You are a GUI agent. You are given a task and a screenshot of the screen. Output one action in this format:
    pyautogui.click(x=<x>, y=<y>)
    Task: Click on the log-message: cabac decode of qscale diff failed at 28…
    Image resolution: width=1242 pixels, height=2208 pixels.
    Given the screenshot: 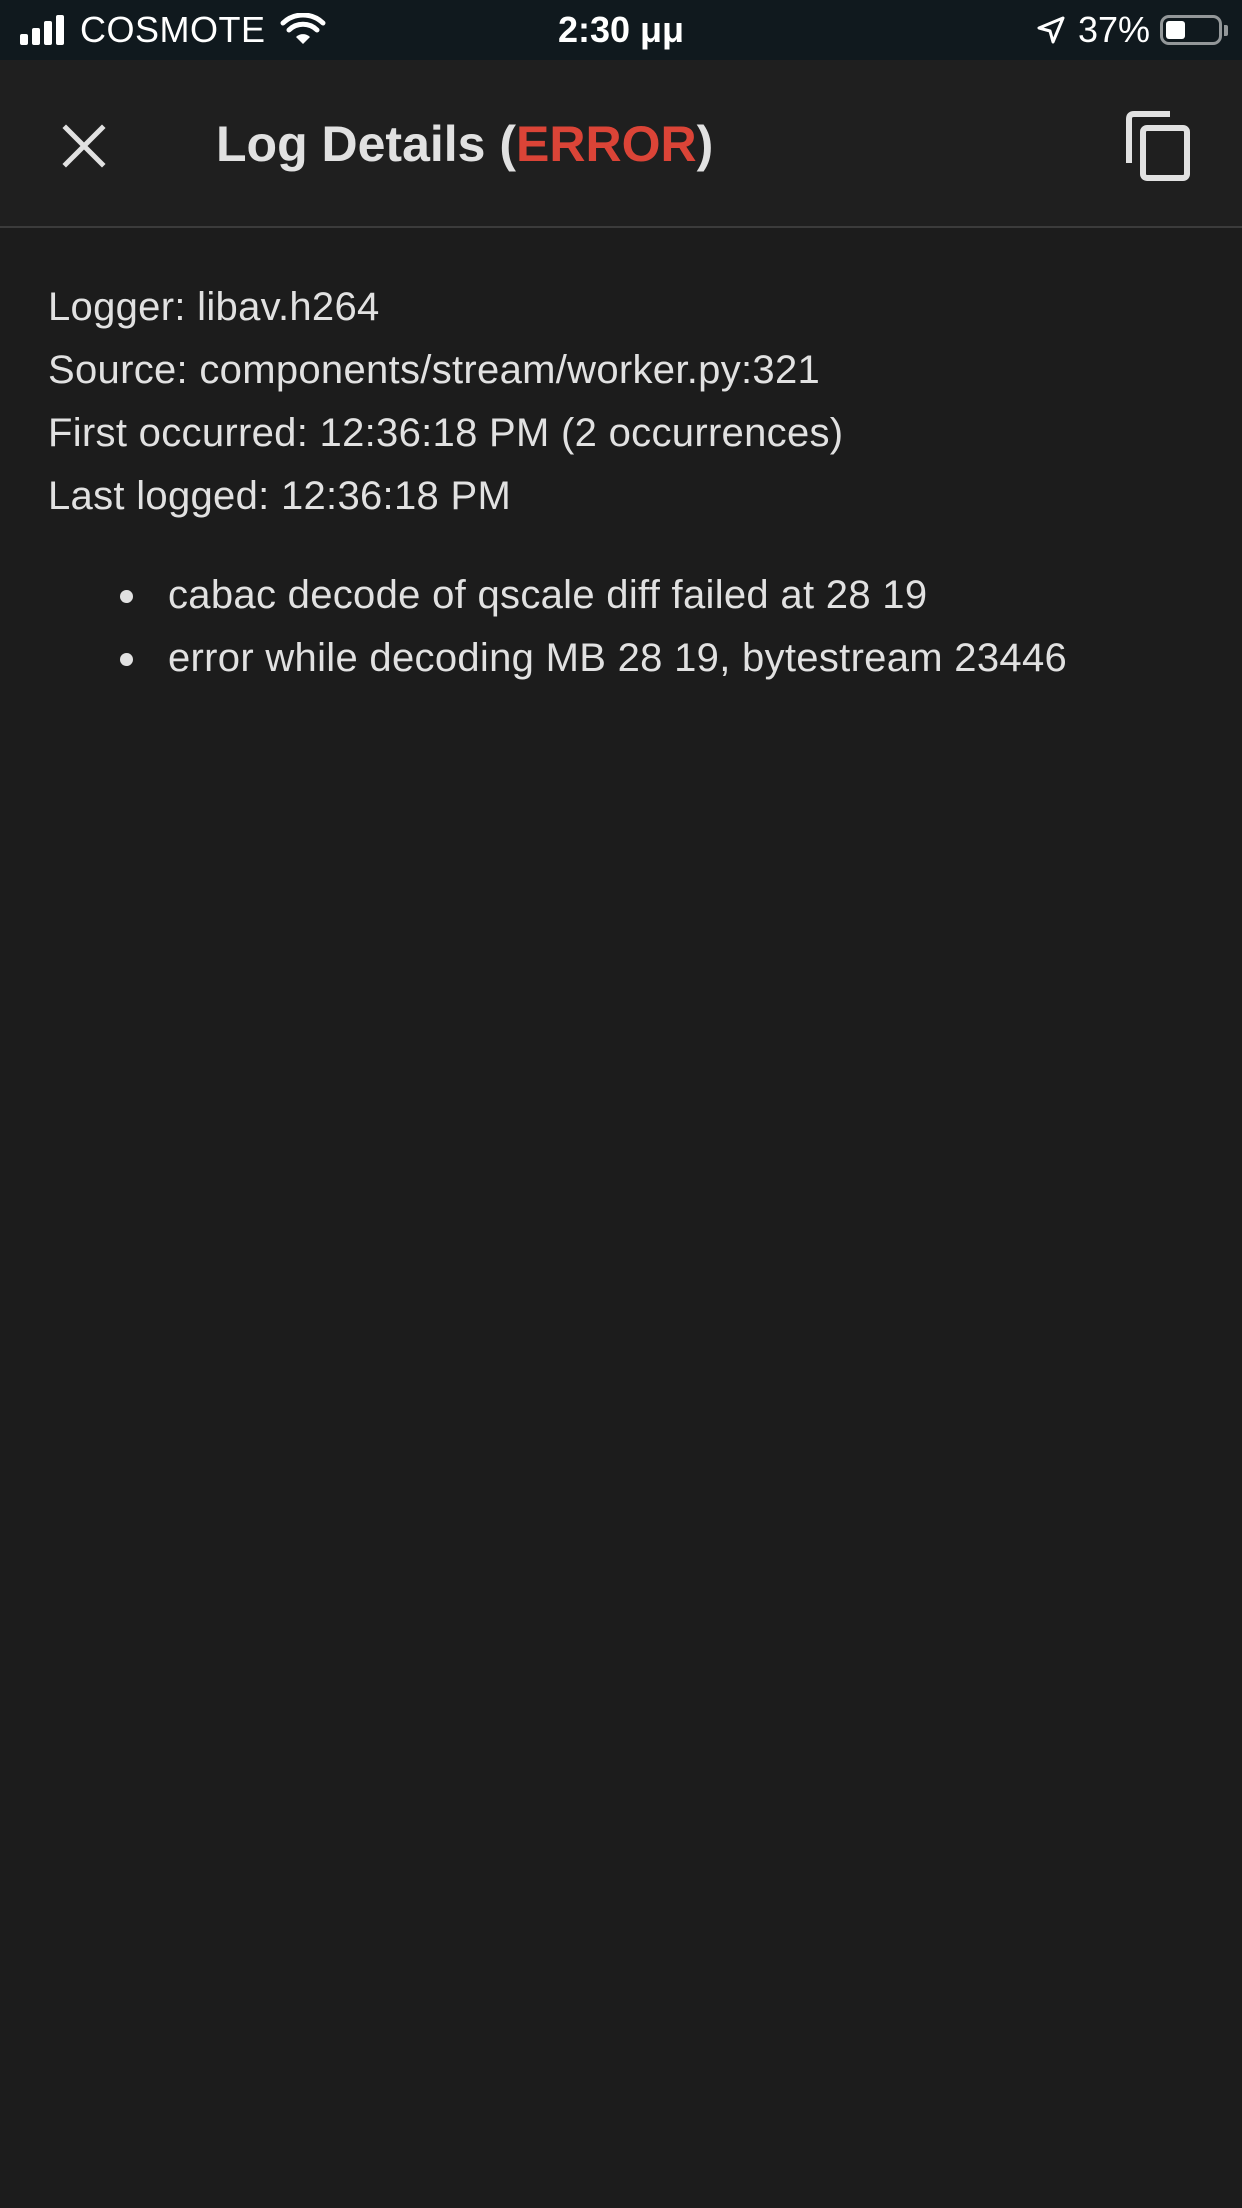 What is the action you would take?
    pyautogui.click(x=628, y=595)
    